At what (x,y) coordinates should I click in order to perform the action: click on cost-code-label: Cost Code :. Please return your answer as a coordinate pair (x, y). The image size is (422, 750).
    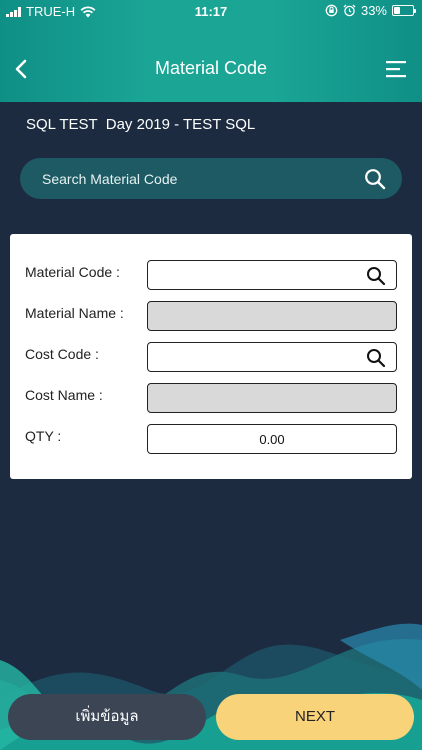
    Looking at the image, I should click on (62, 354).